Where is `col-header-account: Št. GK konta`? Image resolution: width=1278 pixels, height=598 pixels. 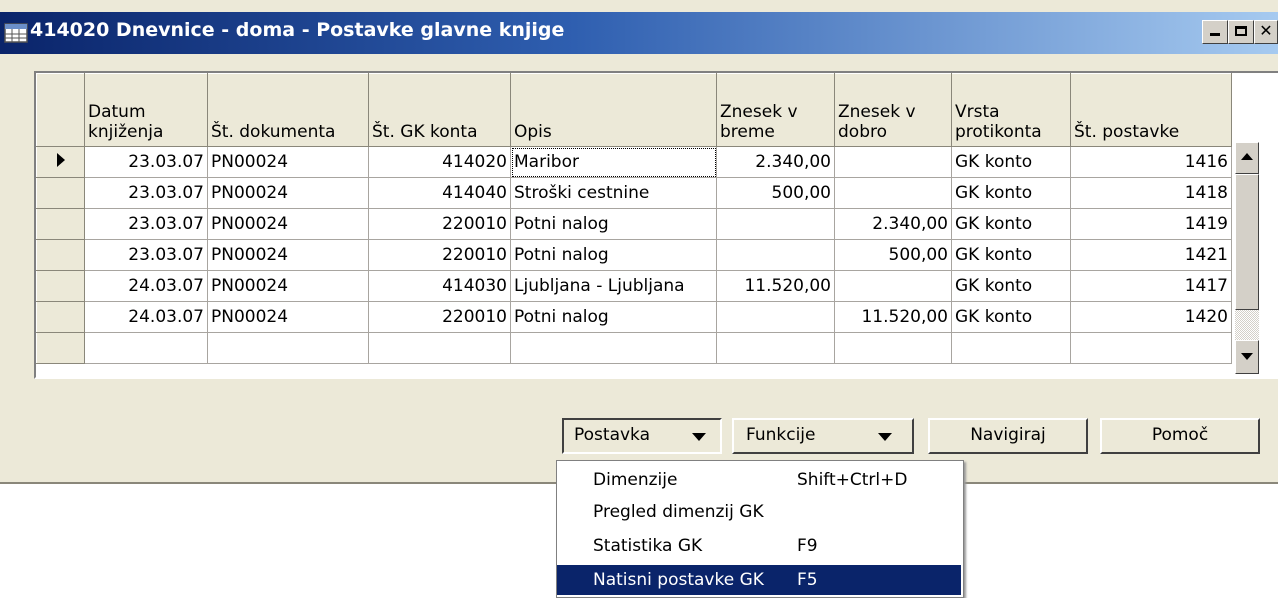 col-header-account: Št. GK konta is located at coordinates (439, 110).